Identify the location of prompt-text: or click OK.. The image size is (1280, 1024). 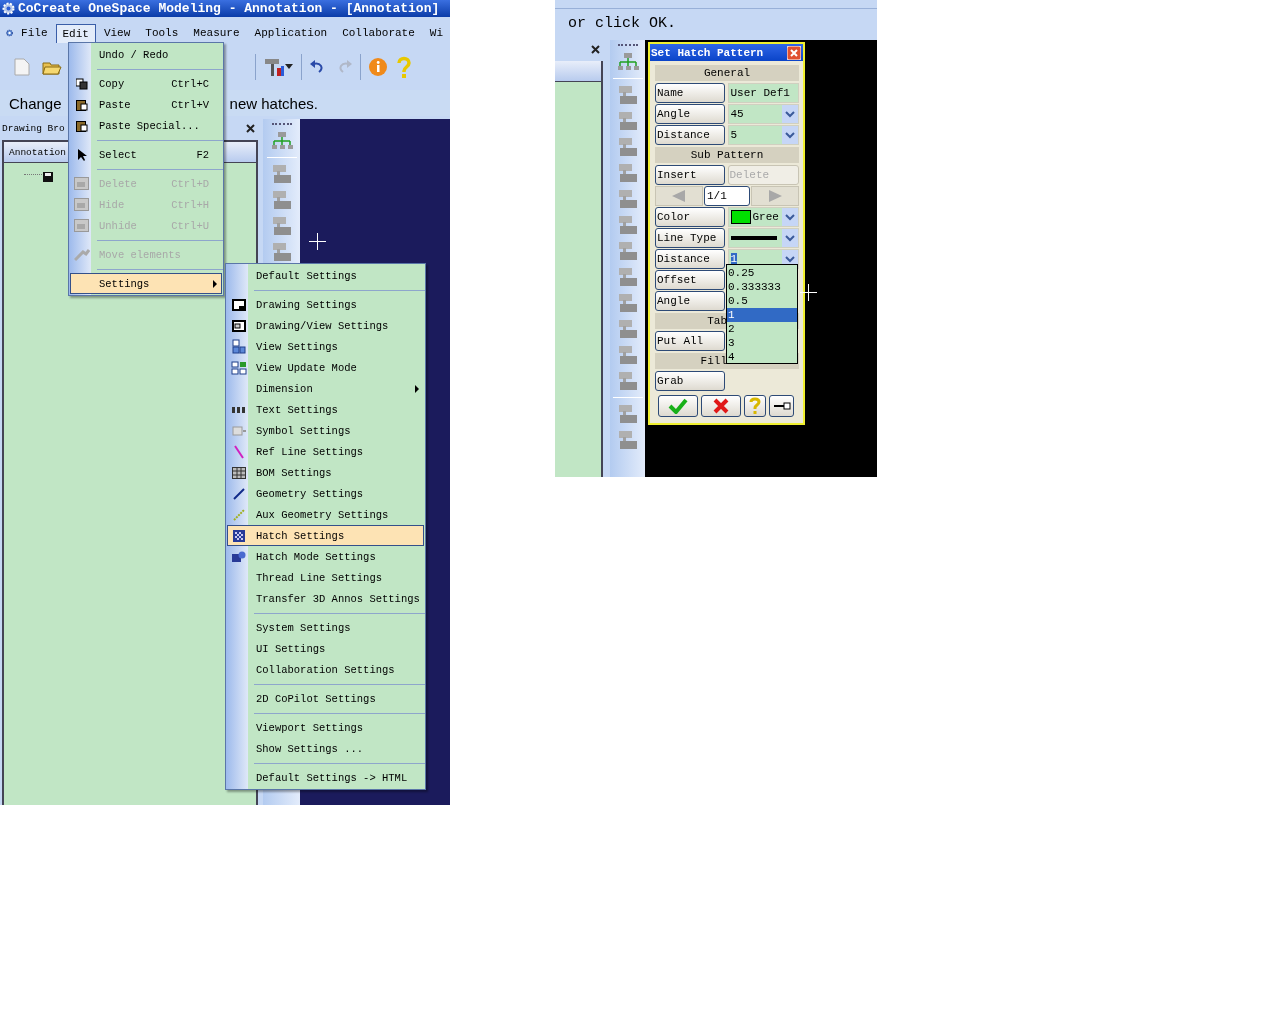
(622, 23).